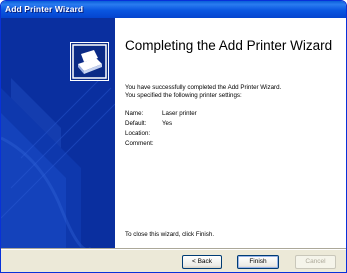 This screenshot has width=347, height=273. What do you see at coordinates (138, 133) in the screenshot?
I see `setting-label: Location:` at bounding box center [138, 133].